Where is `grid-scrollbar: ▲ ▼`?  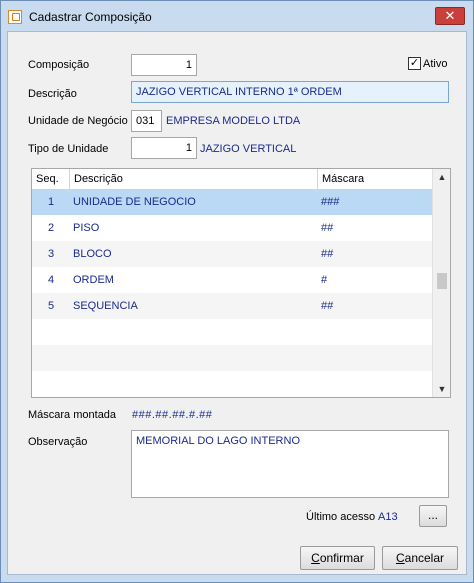
grid-scrollbar: ▲ ▼ is located at coordinates (441, 283).